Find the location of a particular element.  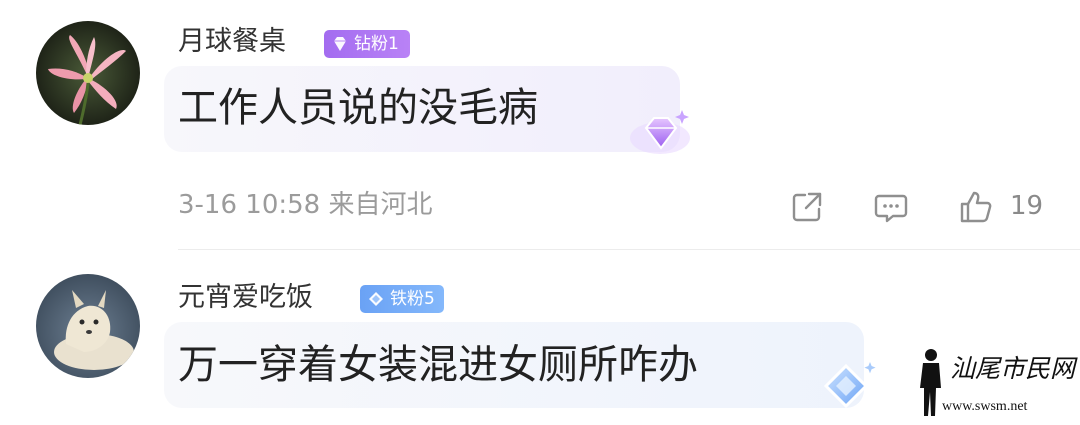

comment-icon is located at coordinates (891, 207).